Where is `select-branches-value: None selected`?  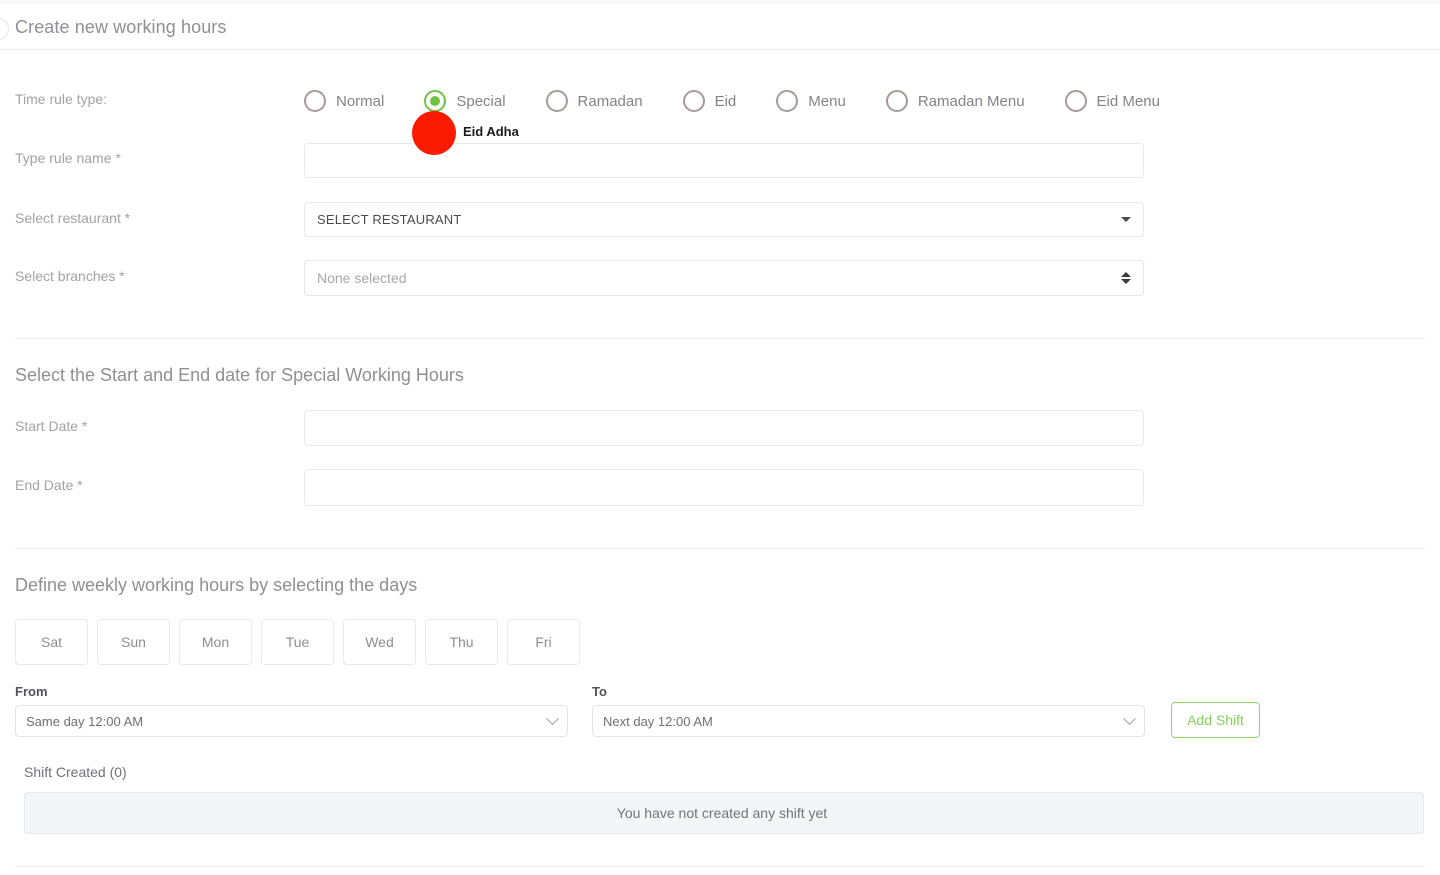 select-branches-value: None selected is located at coordinates (362, 278).